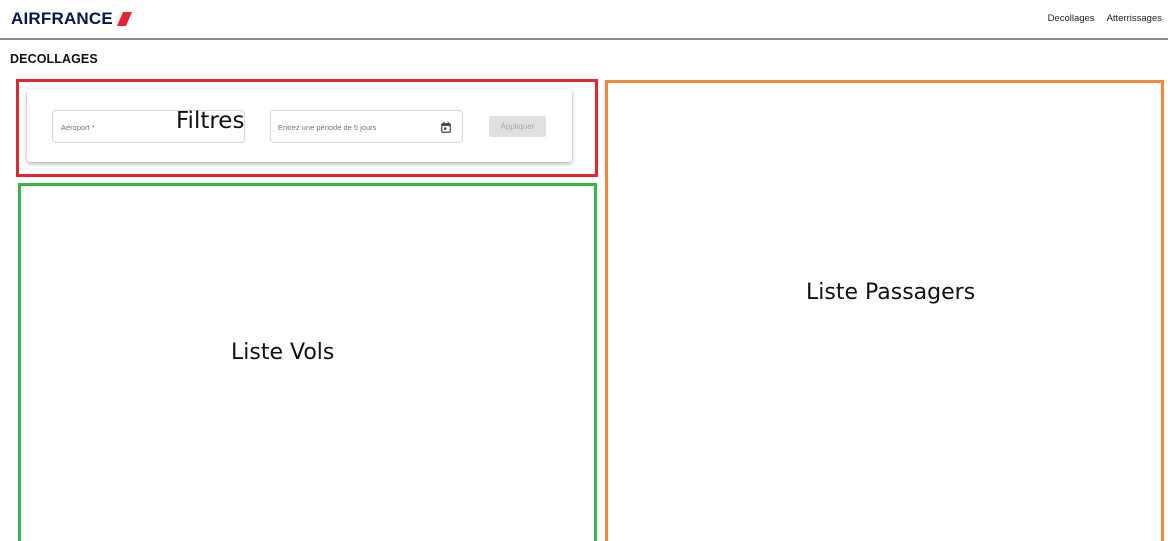 Image resolution: width=1168 pixels, height=541 pixels. Describe the element at coordinates (446, 127) in the screenshot. I see `calendar-icon` at that location.